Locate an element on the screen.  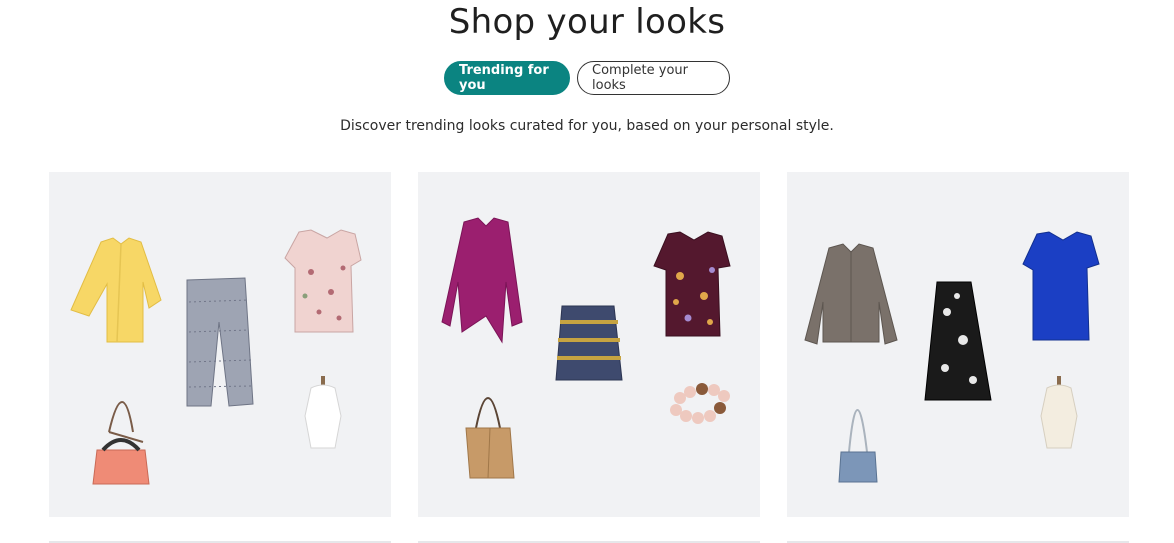
tan-bucket-bag-image is located at coordinates (490, 438).